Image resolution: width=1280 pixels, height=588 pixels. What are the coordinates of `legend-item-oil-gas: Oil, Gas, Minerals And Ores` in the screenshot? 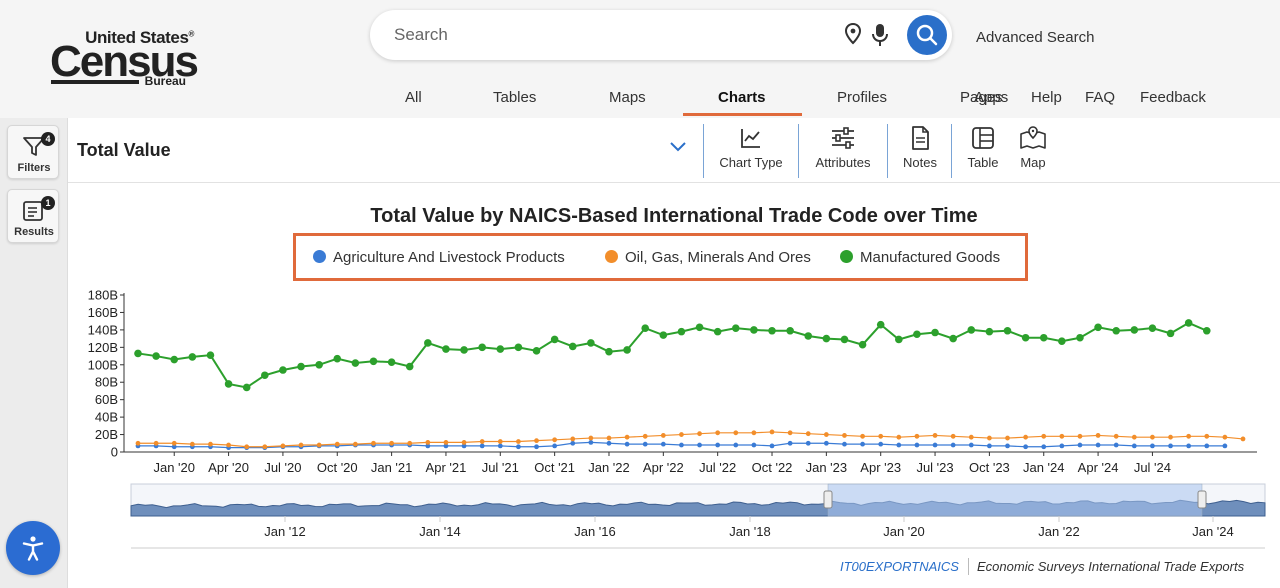 It's located at (708, 257).